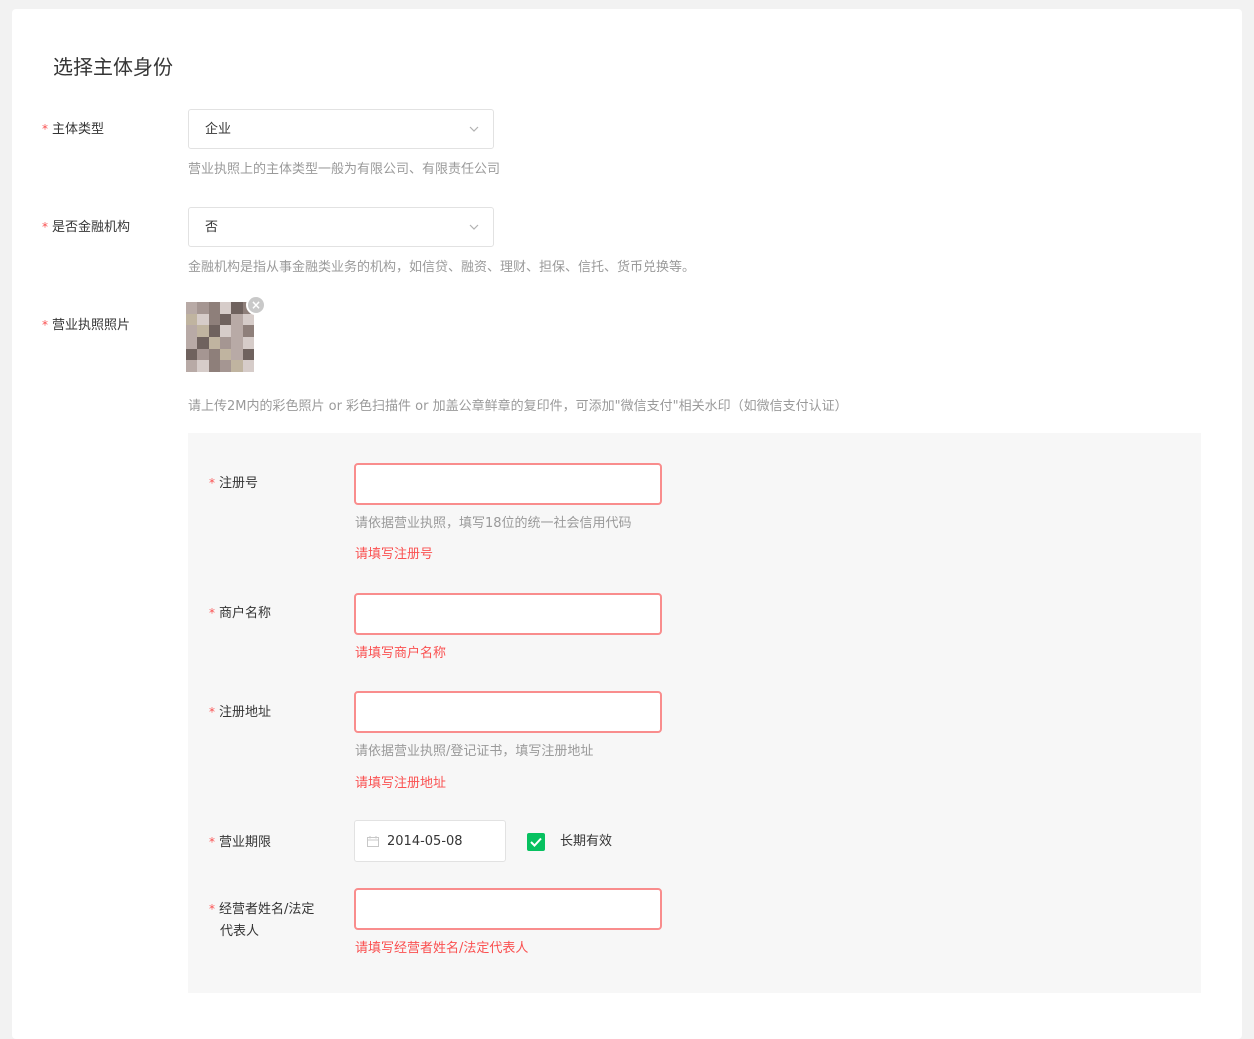 The width and height of the screenshot is (1254, 1039). Describe the element at coordinates (394, 554) in the screenshot. I see `registration-number-error: 请填写注册号` at that location.